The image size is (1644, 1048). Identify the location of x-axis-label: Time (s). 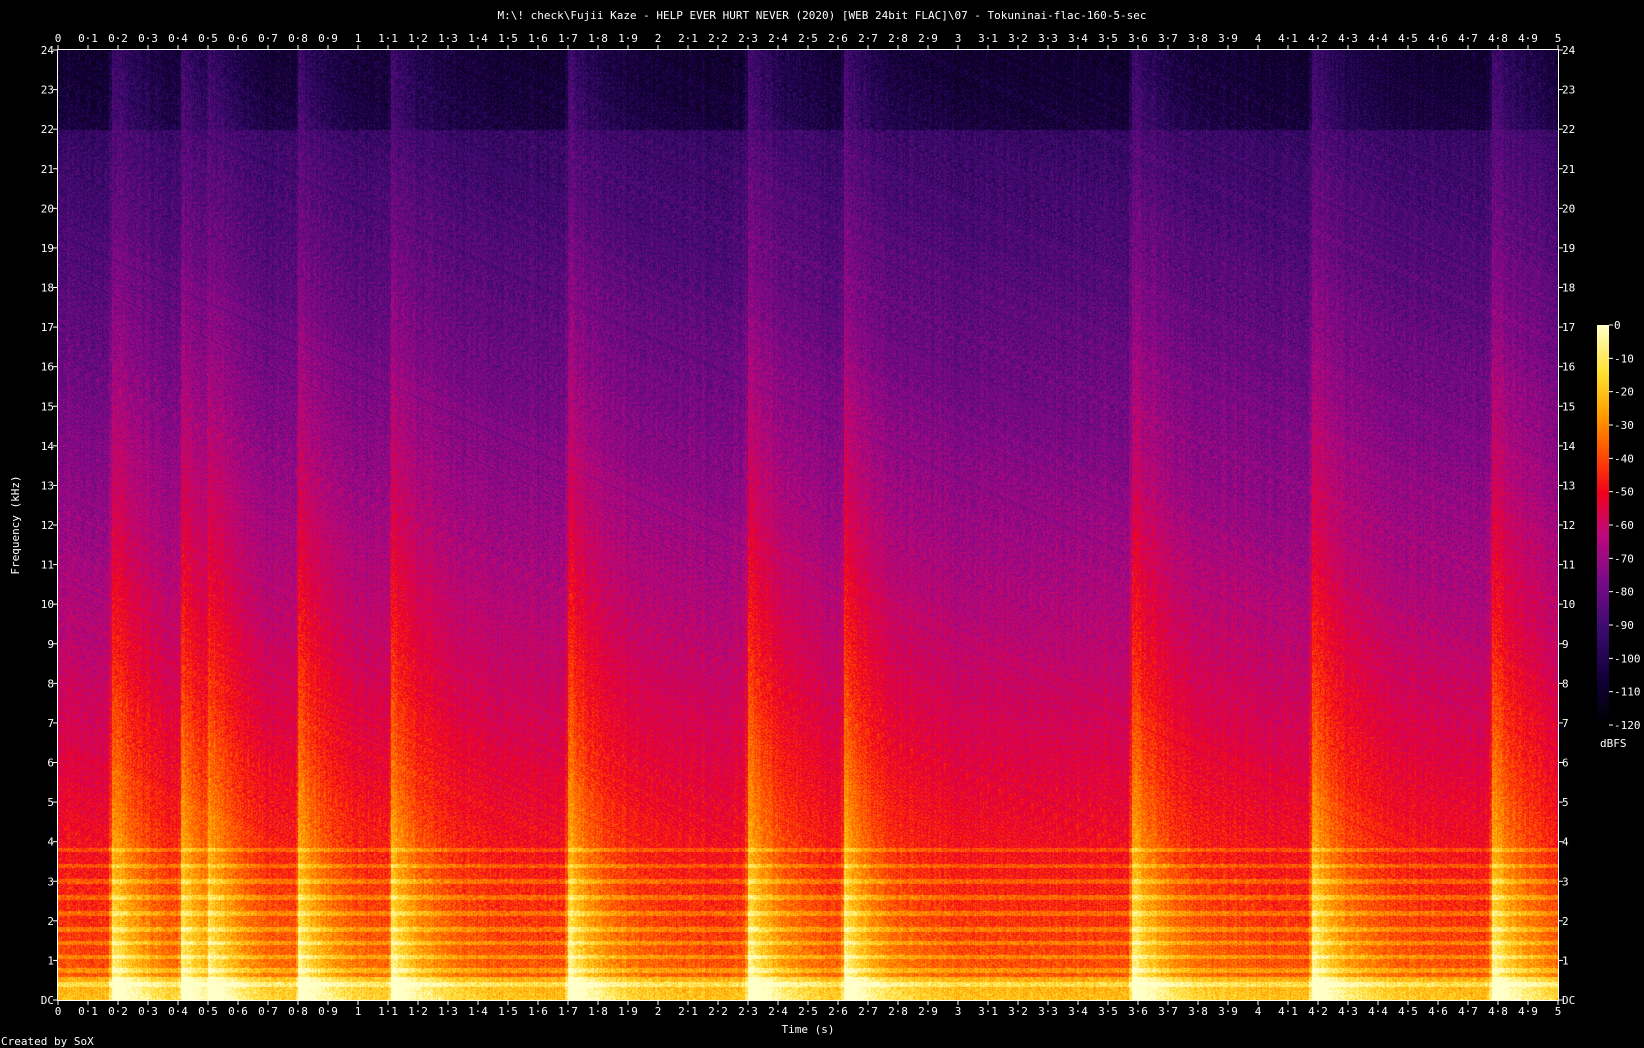
(808, 1029).